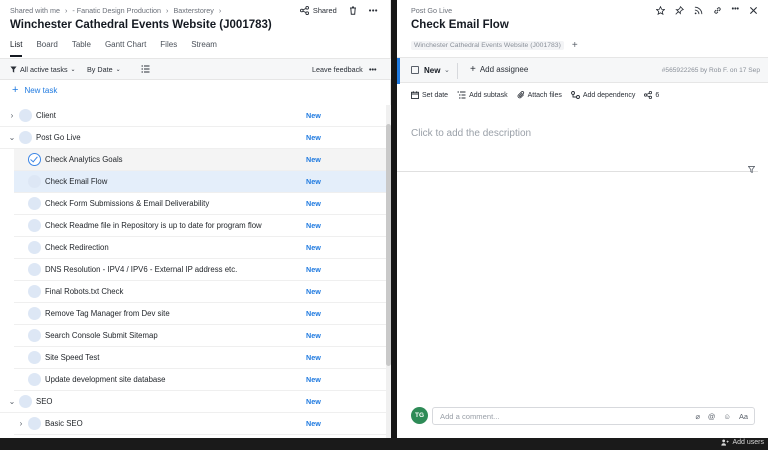 The image size is (768, 450). Describe the element at coordinates (200, 380) in the screenshot. I see `task-row: Update development site database New` at that location.